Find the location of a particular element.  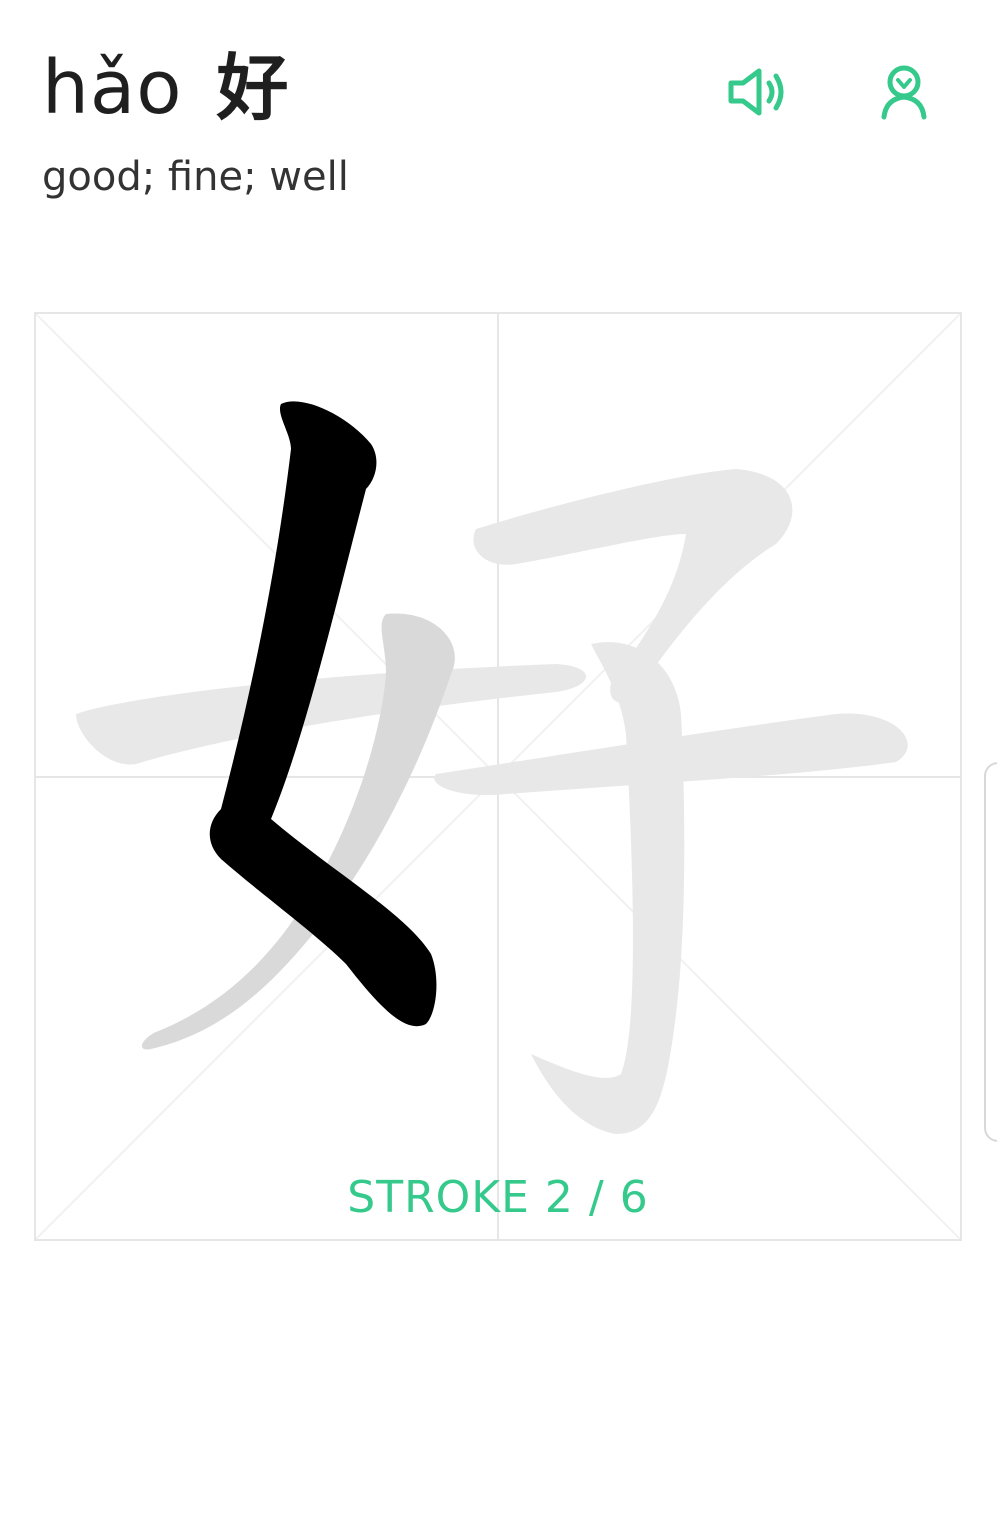

pinyin-text: hǎo is located at coordinates (112, 88).